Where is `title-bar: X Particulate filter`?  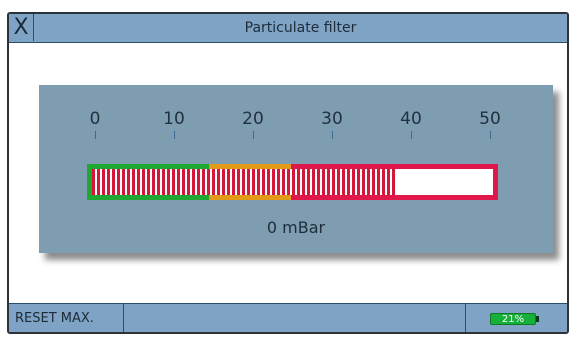
title-bar: X Particulate filter is located at coordinates (288, 28).